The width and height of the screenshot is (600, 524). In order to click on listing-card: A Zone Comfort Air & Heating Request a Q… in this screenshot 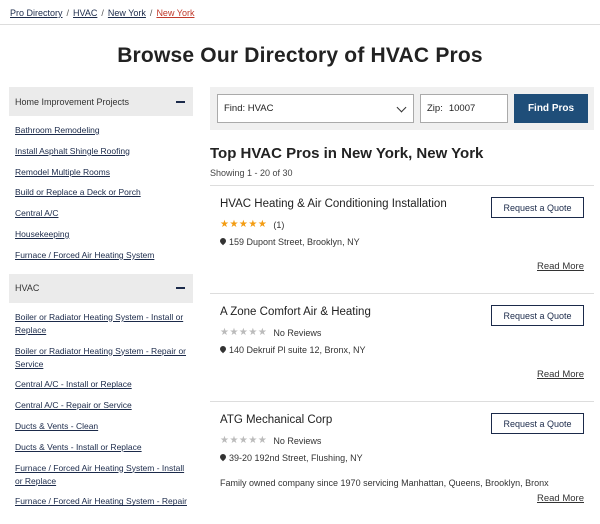, I will do `click(402, 347)`.